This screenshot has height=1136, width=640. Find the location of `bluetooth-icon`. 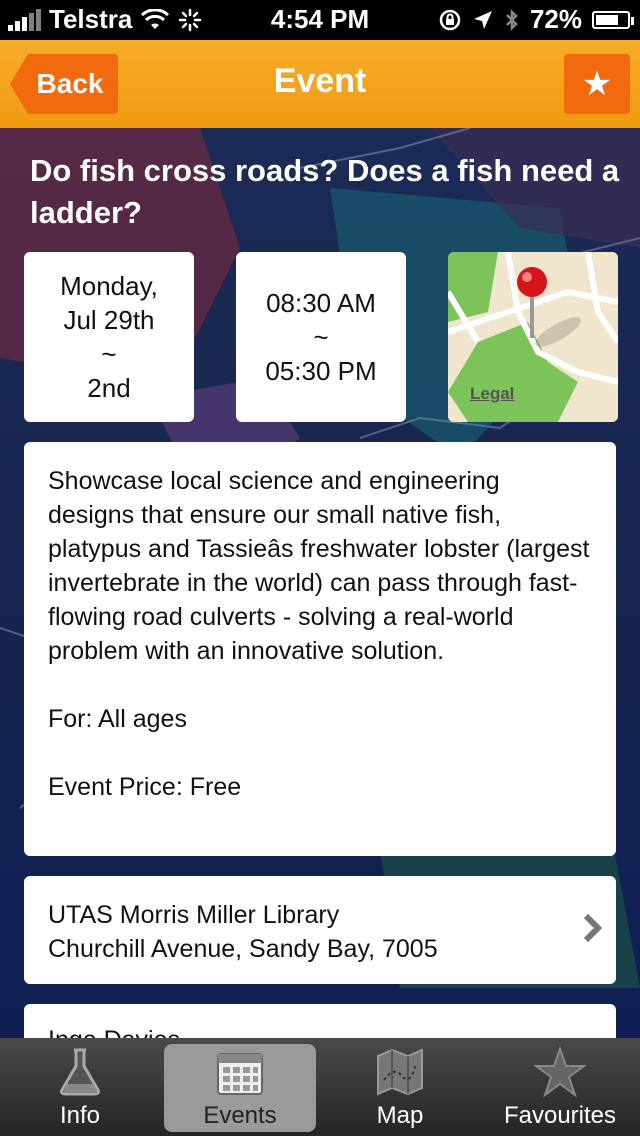

bluetooth-icon is located at coordinates (512, 19).